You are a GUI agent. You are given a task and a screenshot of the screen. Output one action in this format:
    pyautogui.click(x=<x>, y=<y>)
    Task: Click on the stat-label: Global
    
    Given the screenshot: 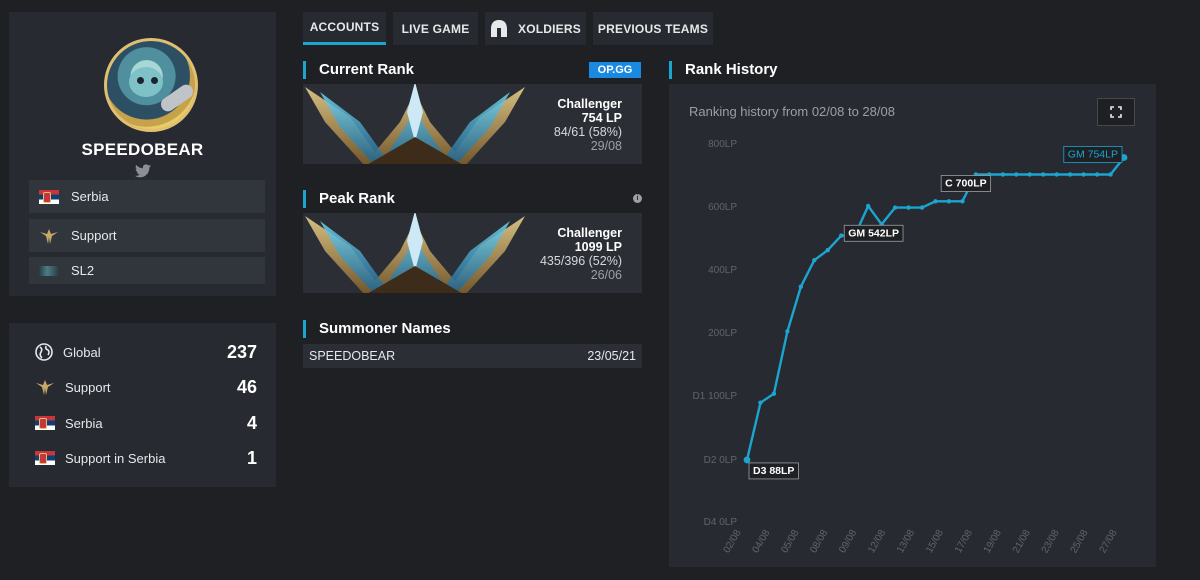 What is the action you would take?
    pyautogui.click(x=82, y=352)
    